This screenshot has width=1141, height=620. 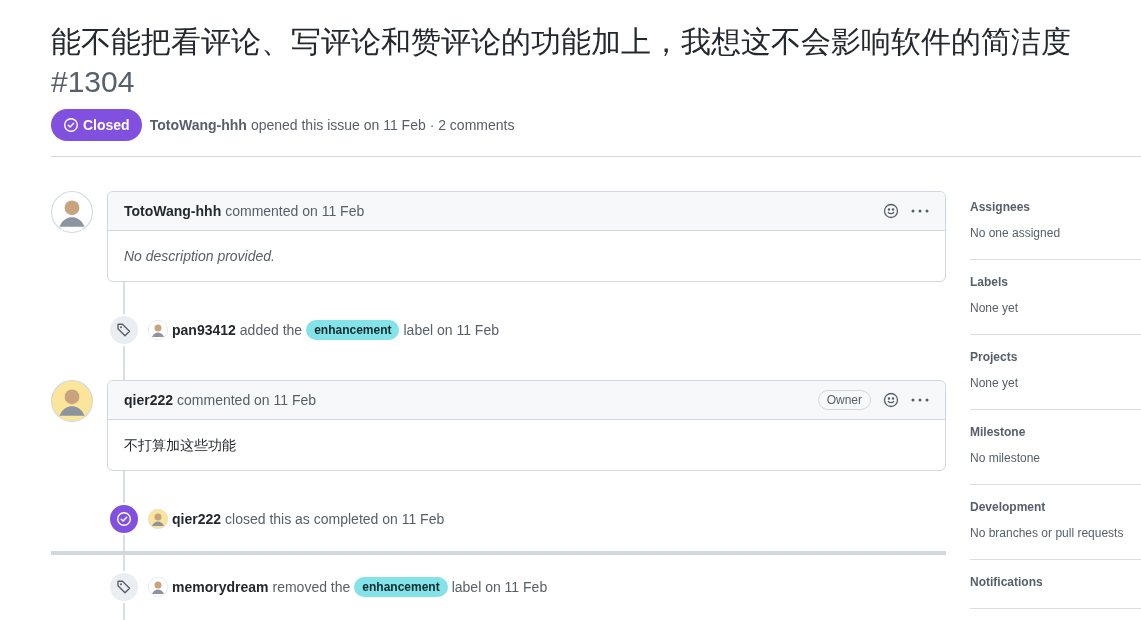 What do you see at coordinates (1006, 458) in the screenshot?
I see `sidebar-value: No milestone` at bounding box center [1006, 458].